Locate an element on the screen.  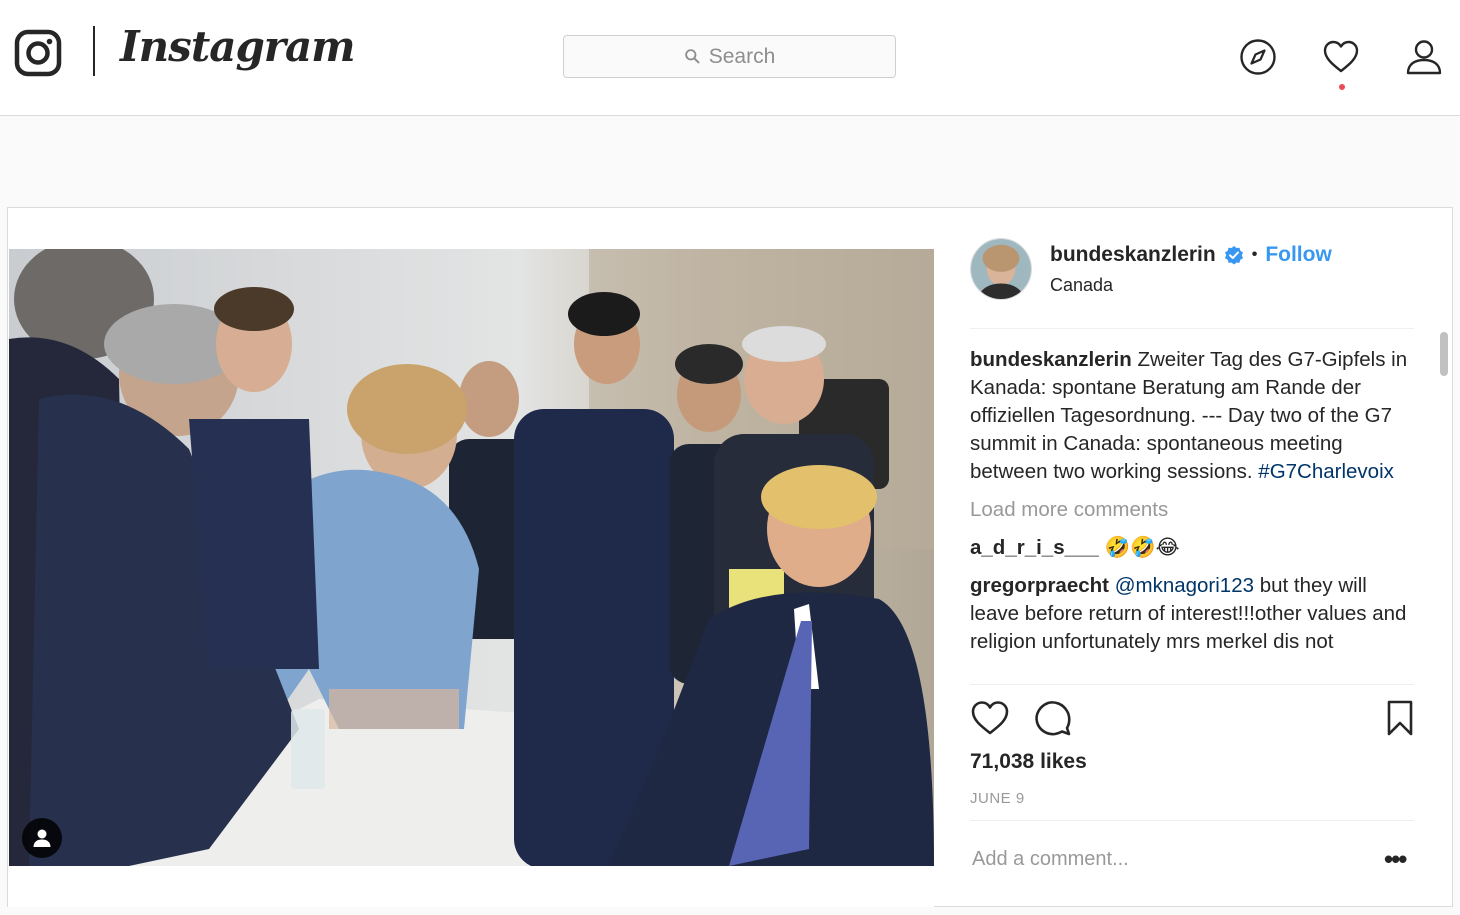
instagram-wordmark: Instagram is located at coordinates (238, 46).